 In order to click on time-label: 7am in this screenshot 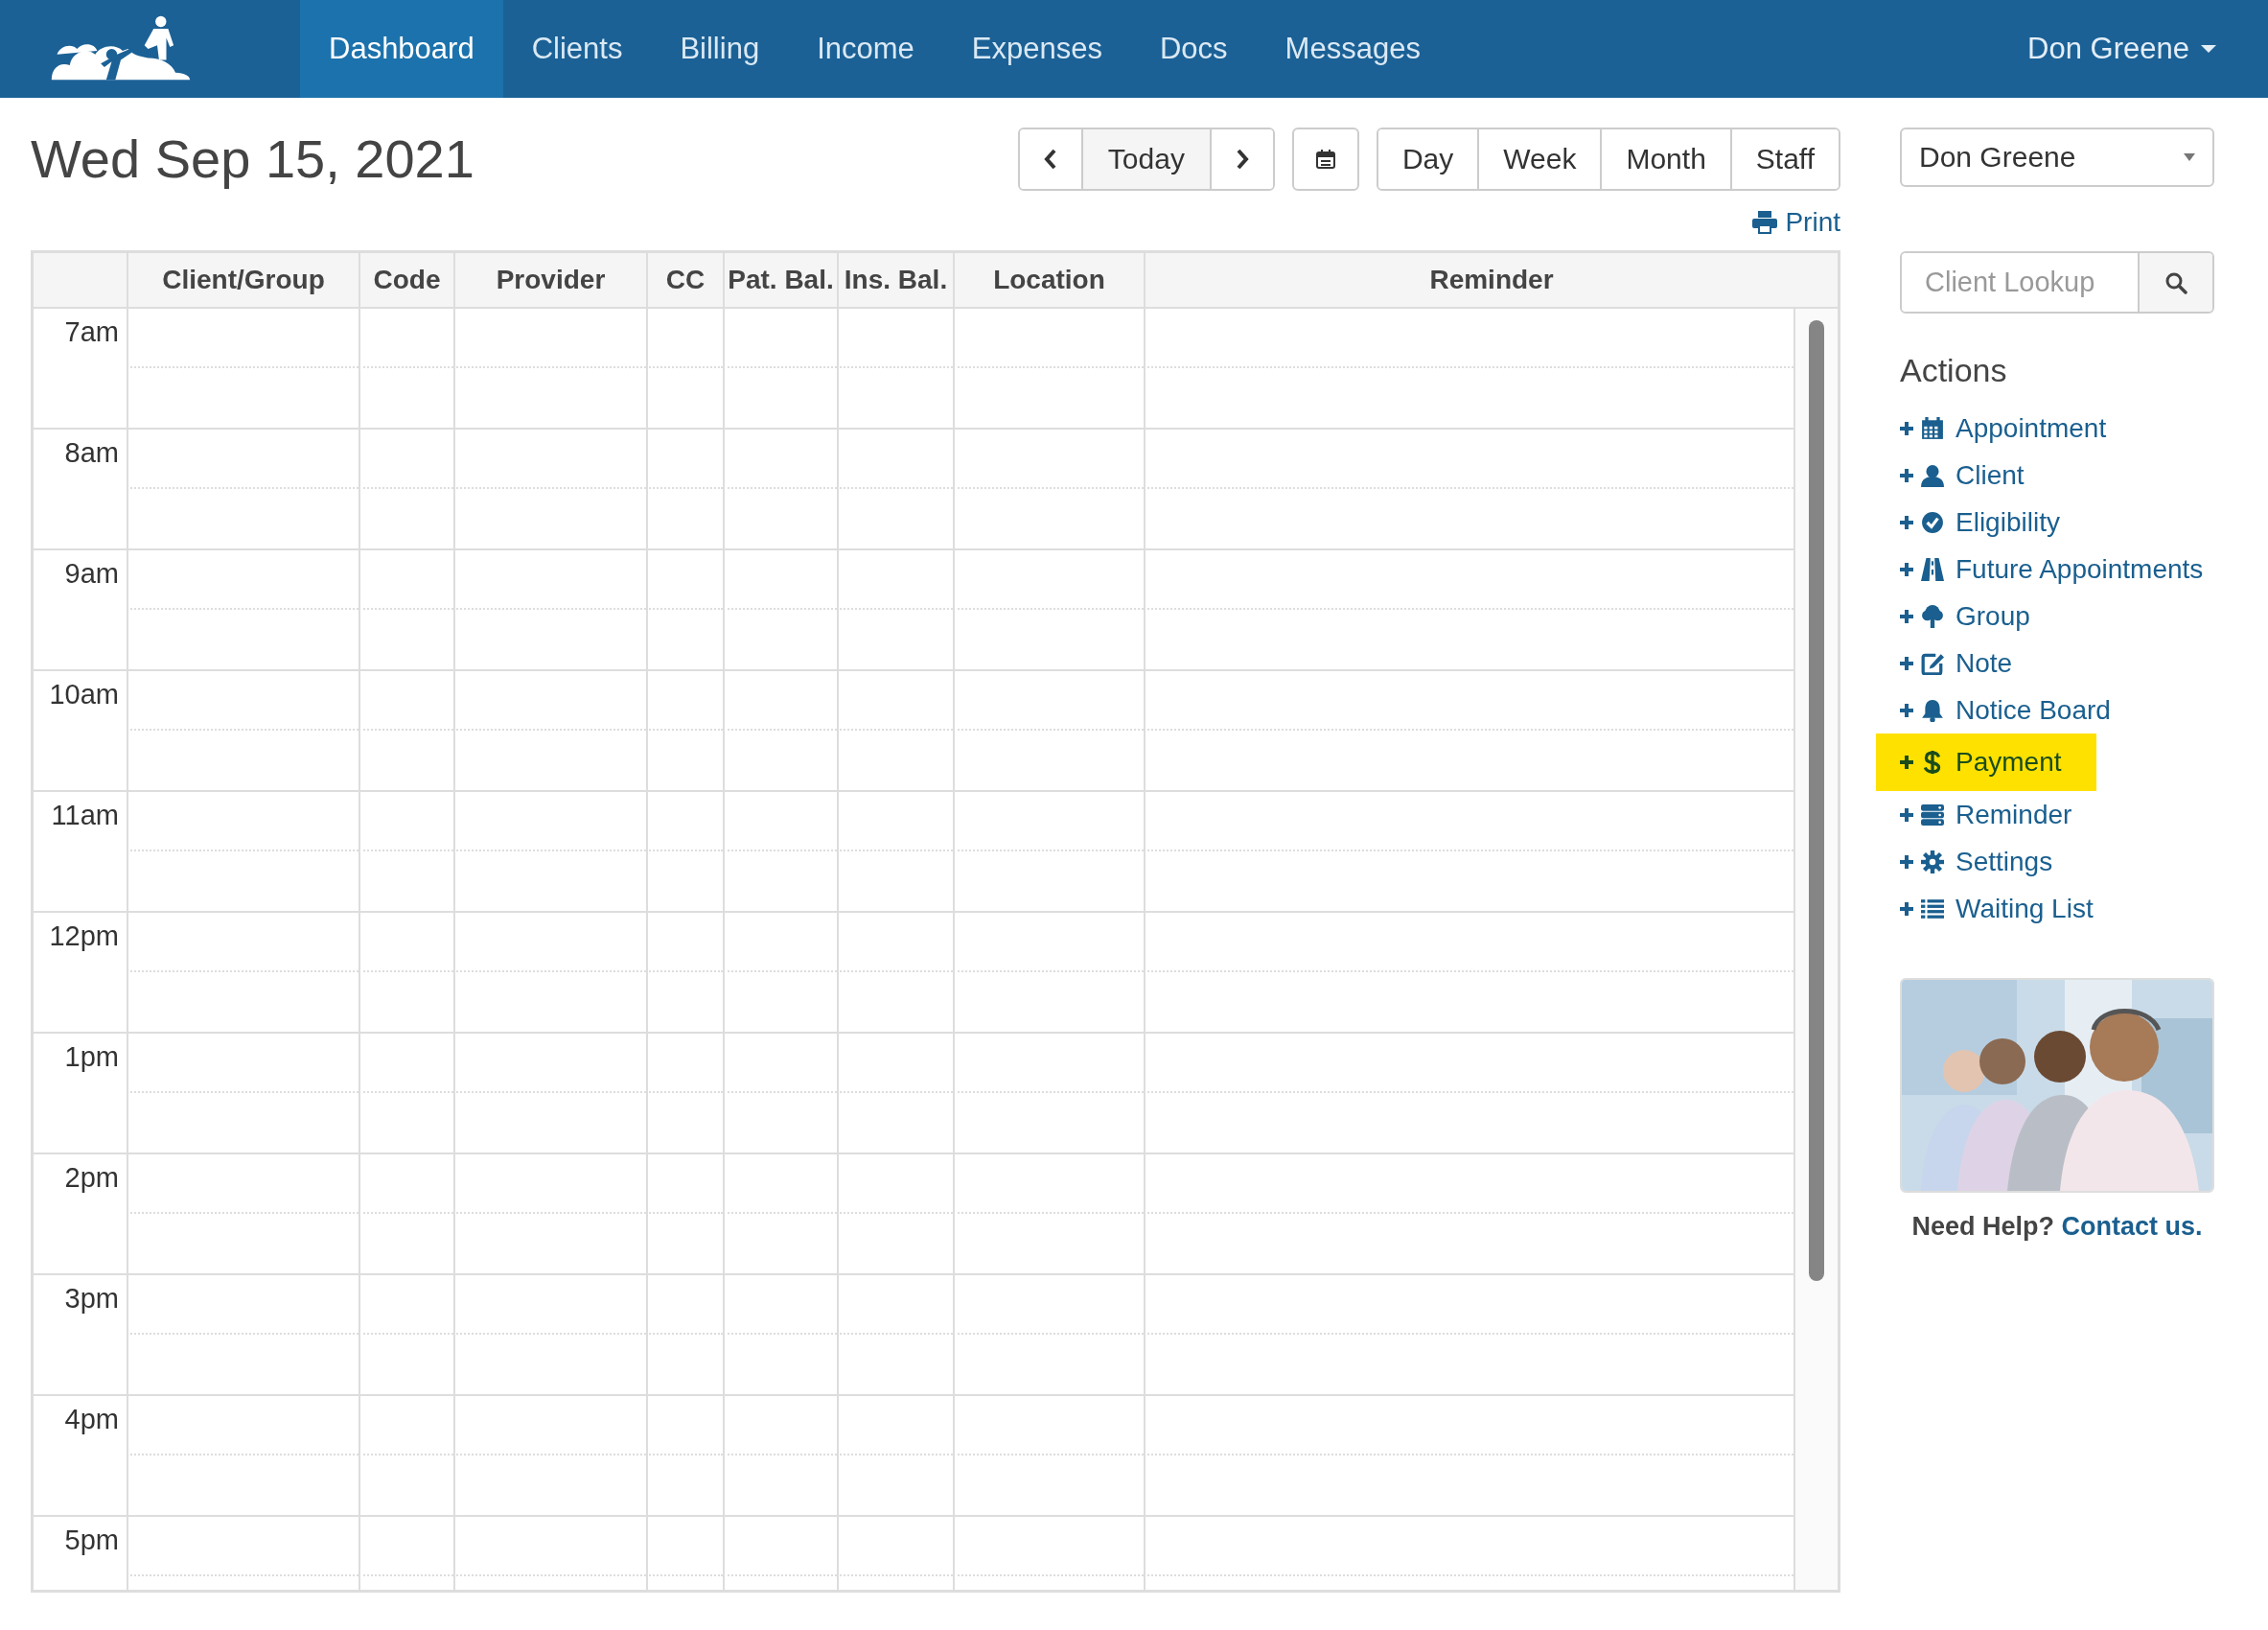, I will do `click(91, 332)`.